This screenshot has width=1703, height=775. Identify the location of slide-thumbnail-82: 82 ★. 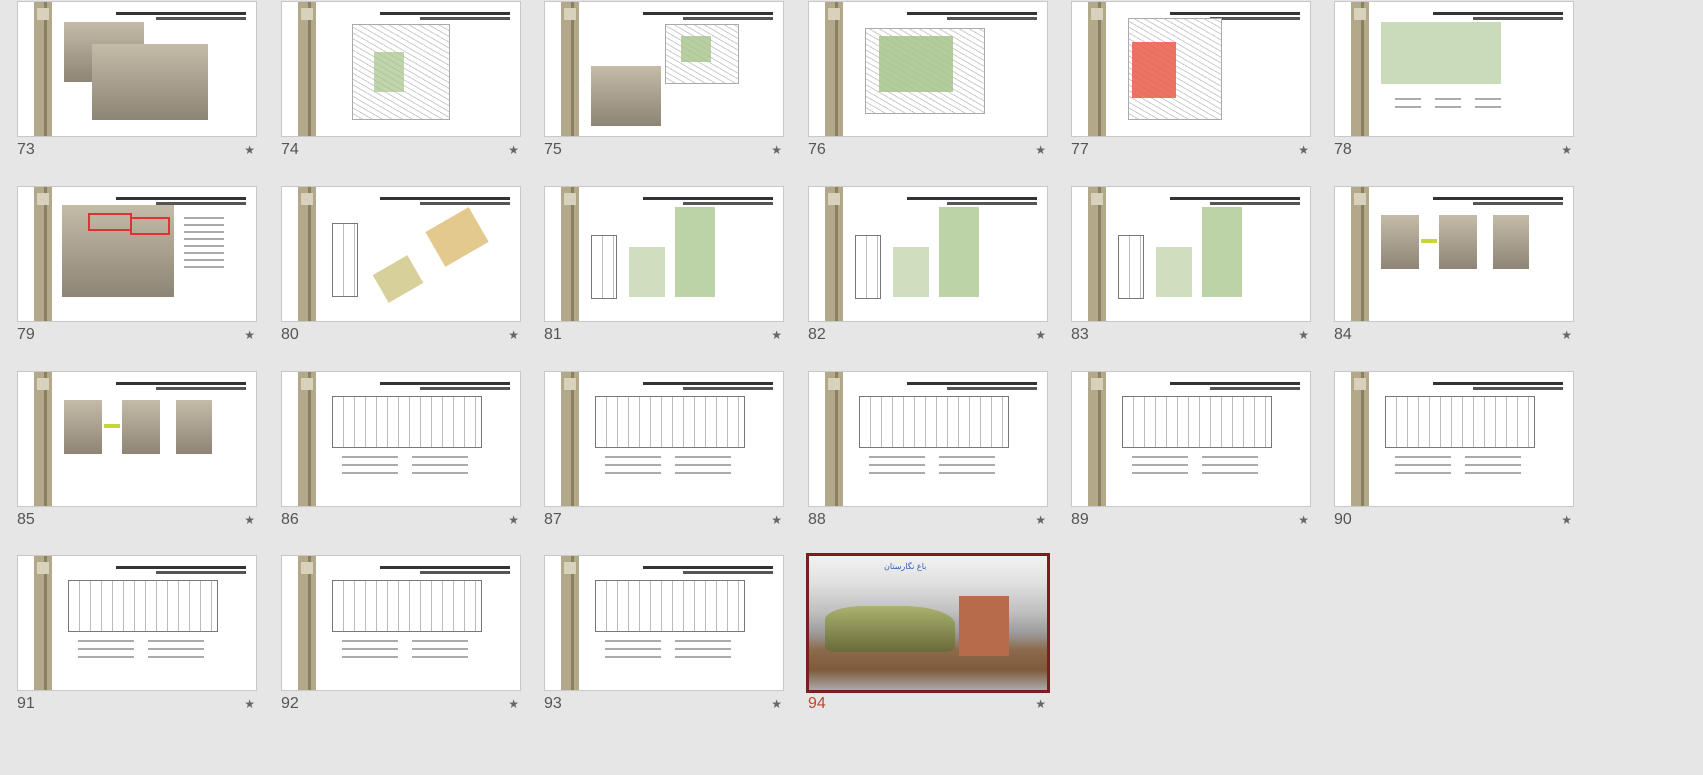
(930, 266).